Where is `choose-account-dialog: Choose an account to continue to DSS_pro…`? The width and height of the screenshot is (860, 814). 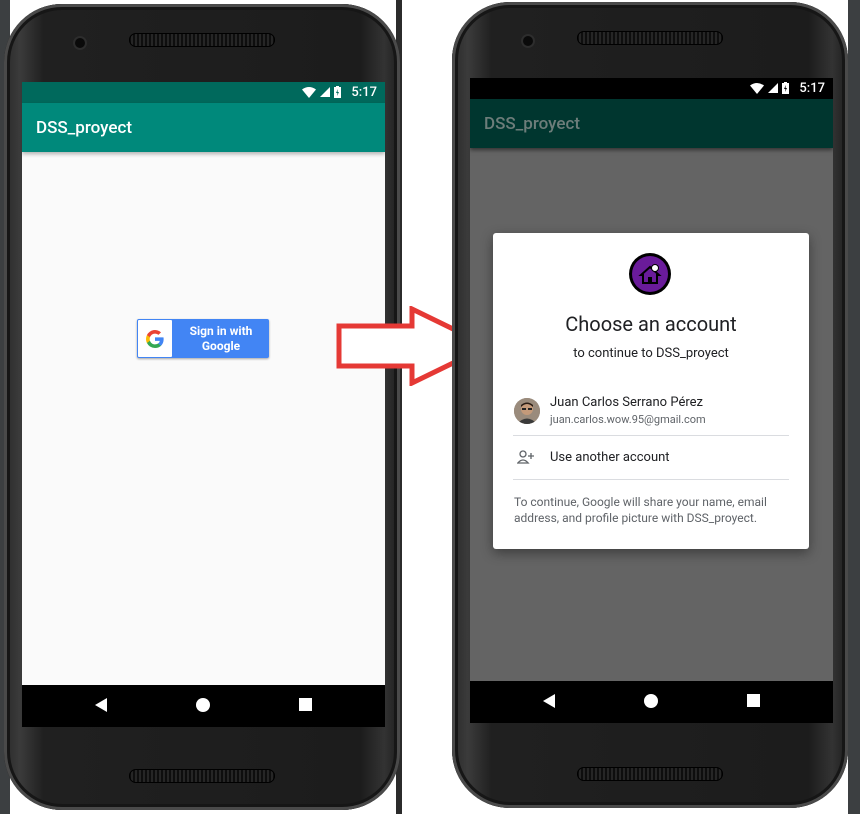 choose-account-dialog: Choose an account to continue to DSS_pro… is located at coordinates (651, 391).